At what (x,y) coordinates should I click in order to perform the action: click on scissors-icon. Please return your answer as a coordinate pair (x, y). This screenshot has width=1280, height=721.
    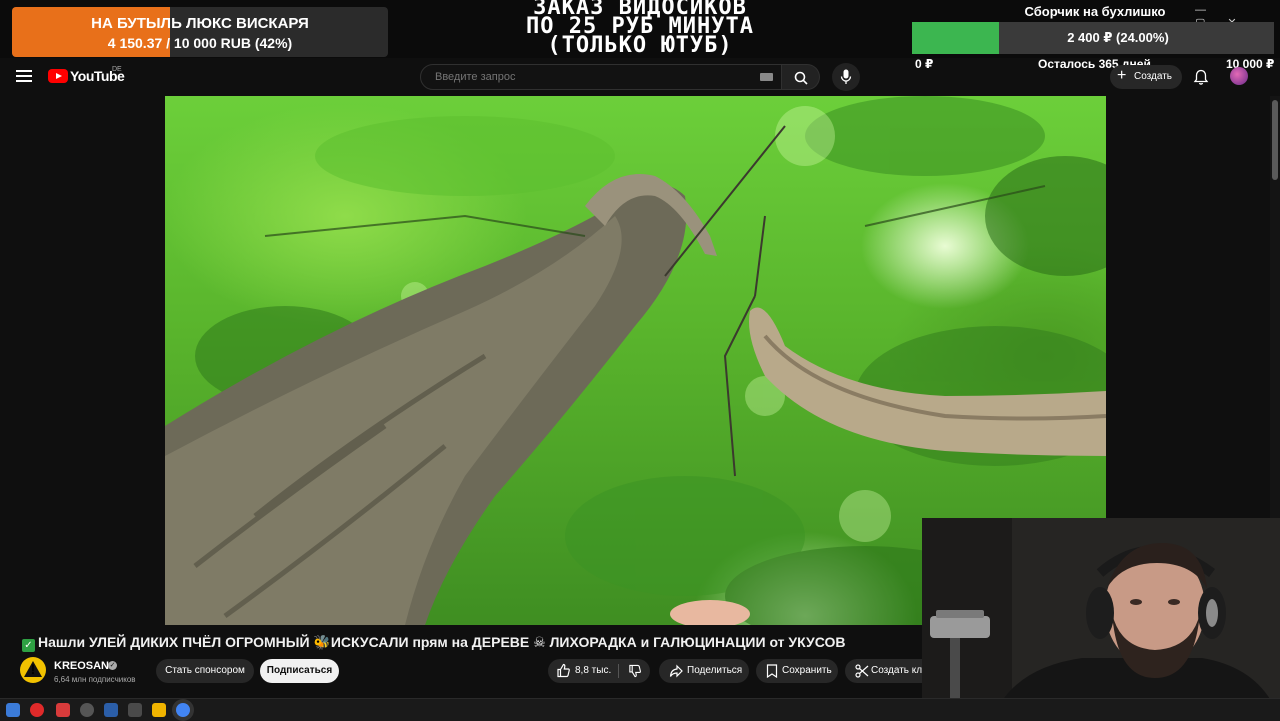
    Looking at the image, I should click on (862, 671).